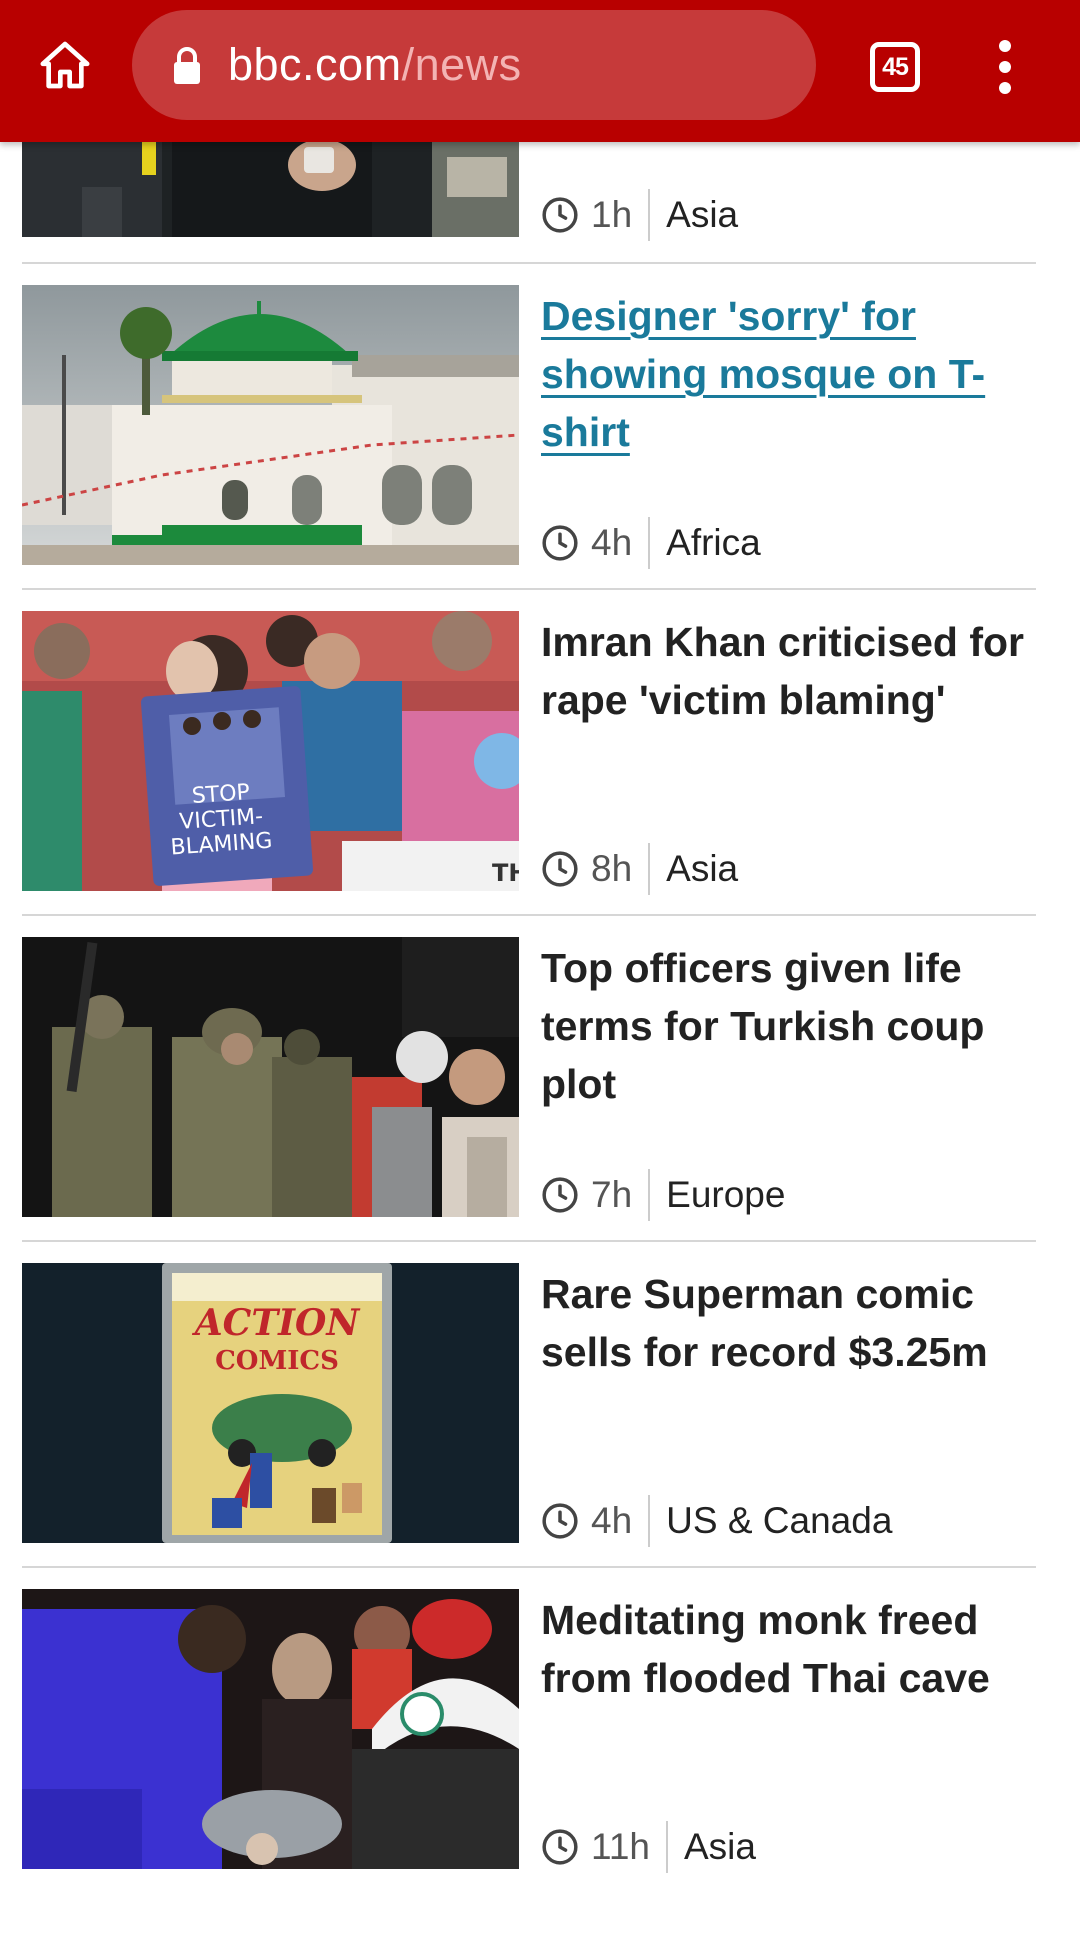  Describe the element at coordinates (713, 543) in the screenshot. I see `story-section: Africa` at that location.